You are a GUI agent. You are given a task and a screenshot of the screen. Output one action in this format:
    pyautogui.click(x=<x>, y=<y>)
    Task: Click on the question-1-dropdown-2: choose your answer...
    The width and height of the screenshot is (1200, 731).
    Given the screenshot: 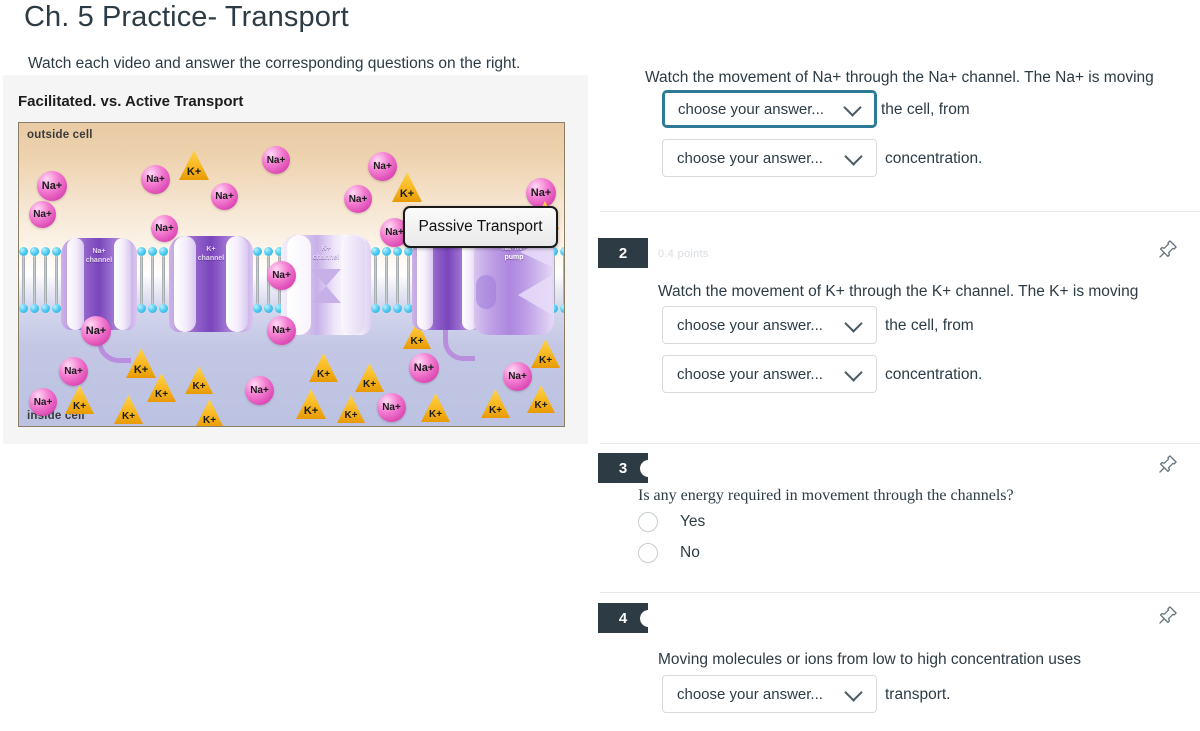 What is the action you would take?
    pyautogui.click(x=769, y=158)
    